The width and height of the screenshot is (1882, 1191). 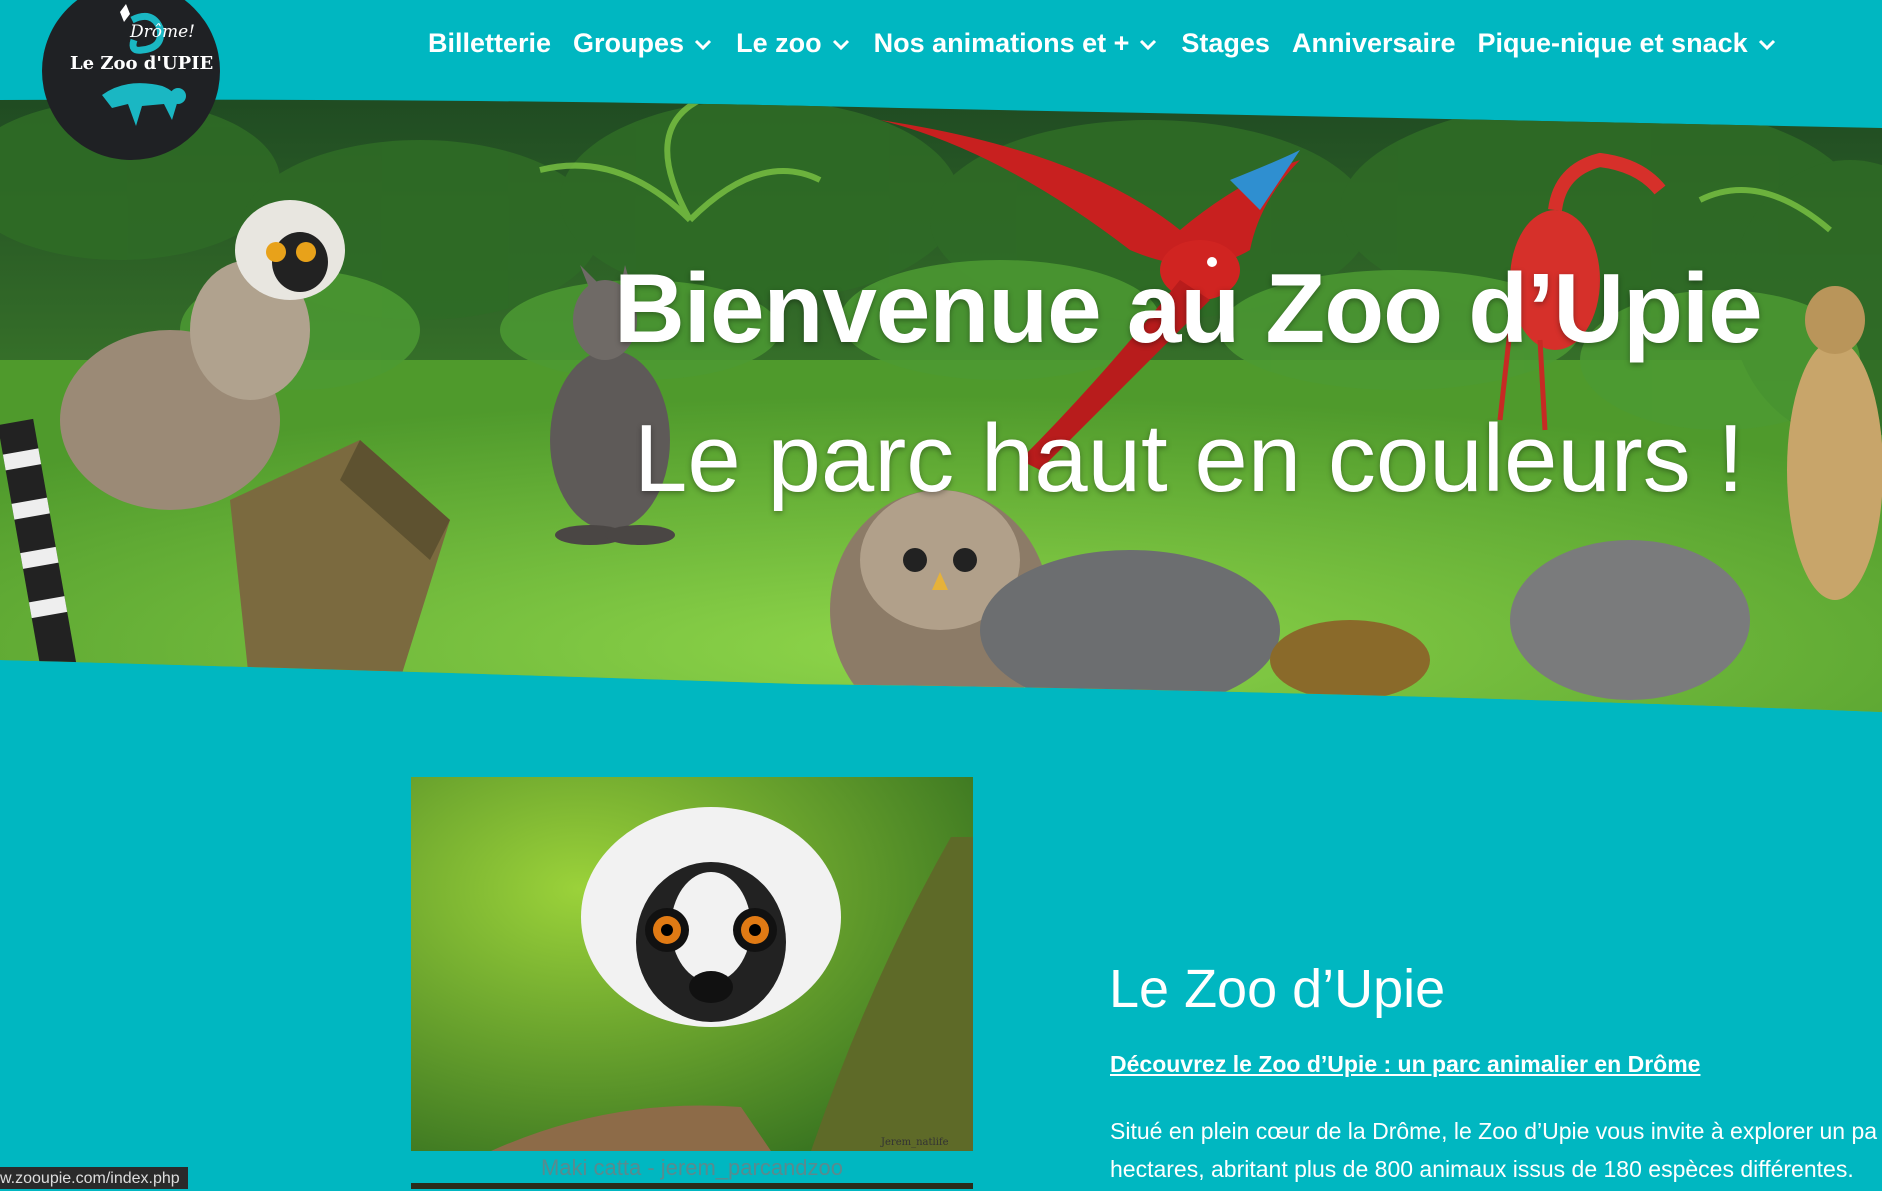 I want to click on next-photo-edge, so click(x=692, y=1186).